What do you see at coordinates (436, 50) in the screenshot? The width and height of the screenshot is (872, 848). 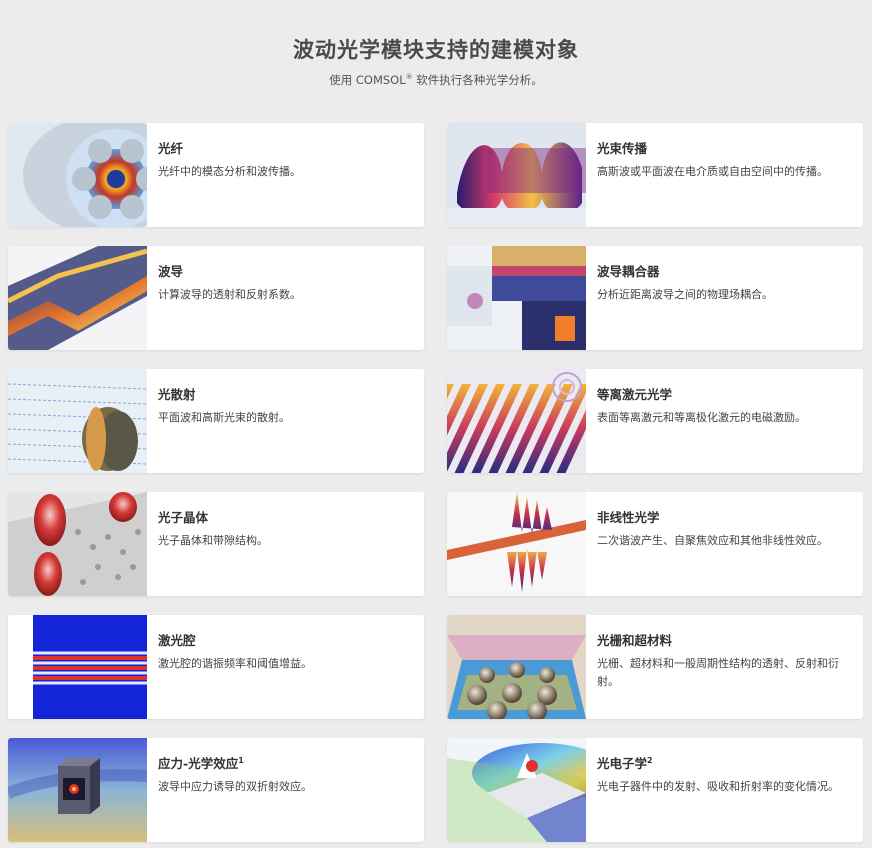 I see `page-title: 波动光学模块支持的建模对象` at bounding box center [436, 50].